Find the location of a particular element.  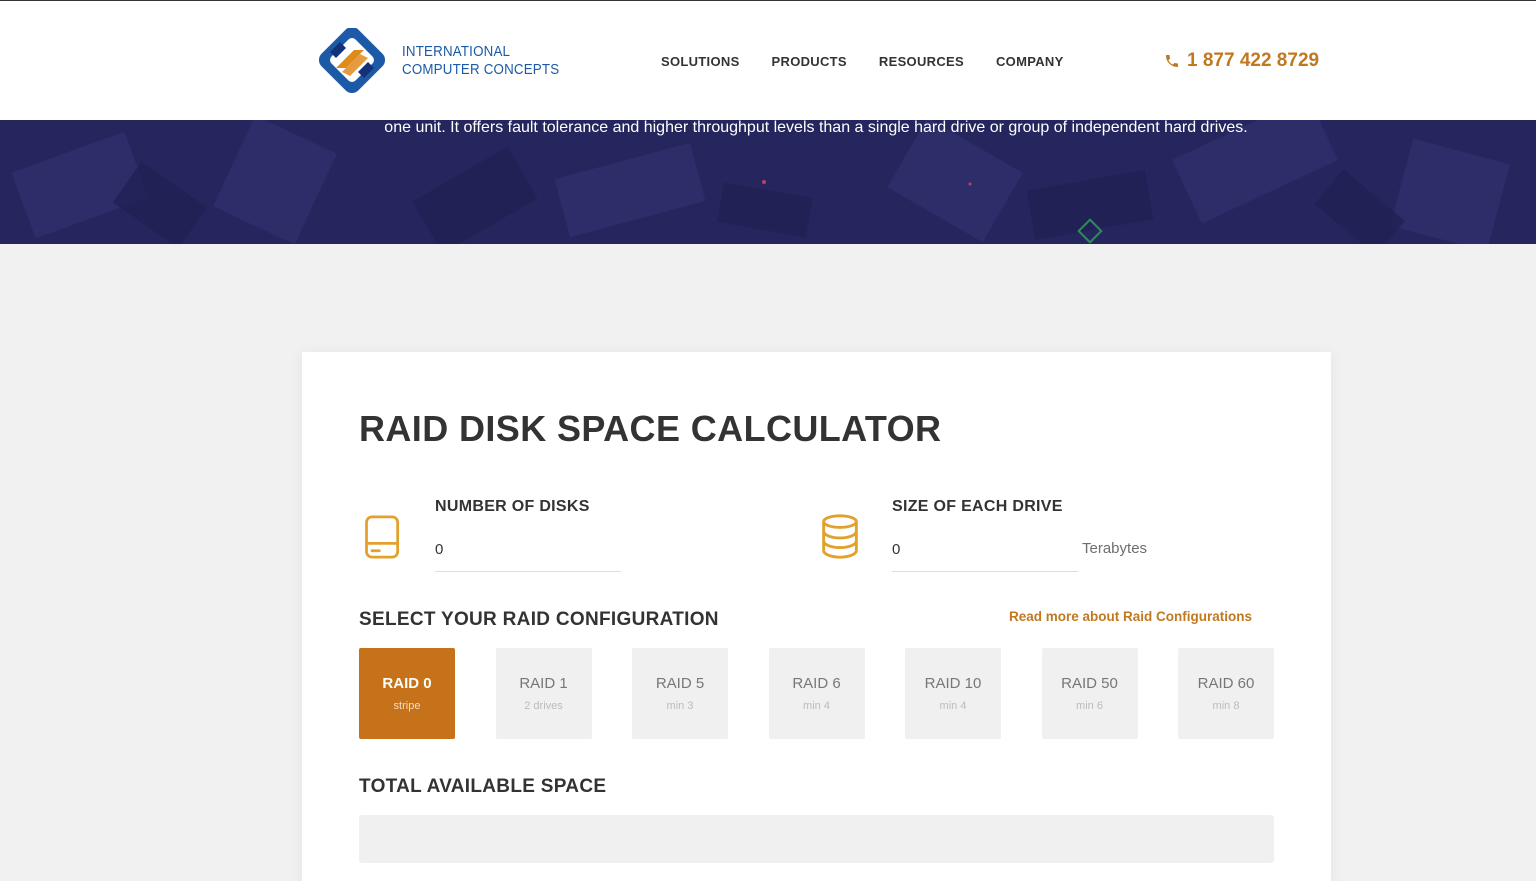

logo-text: INTERNATIONAL COMPUTER CONCEPTS is located at coordinates (480, 61).